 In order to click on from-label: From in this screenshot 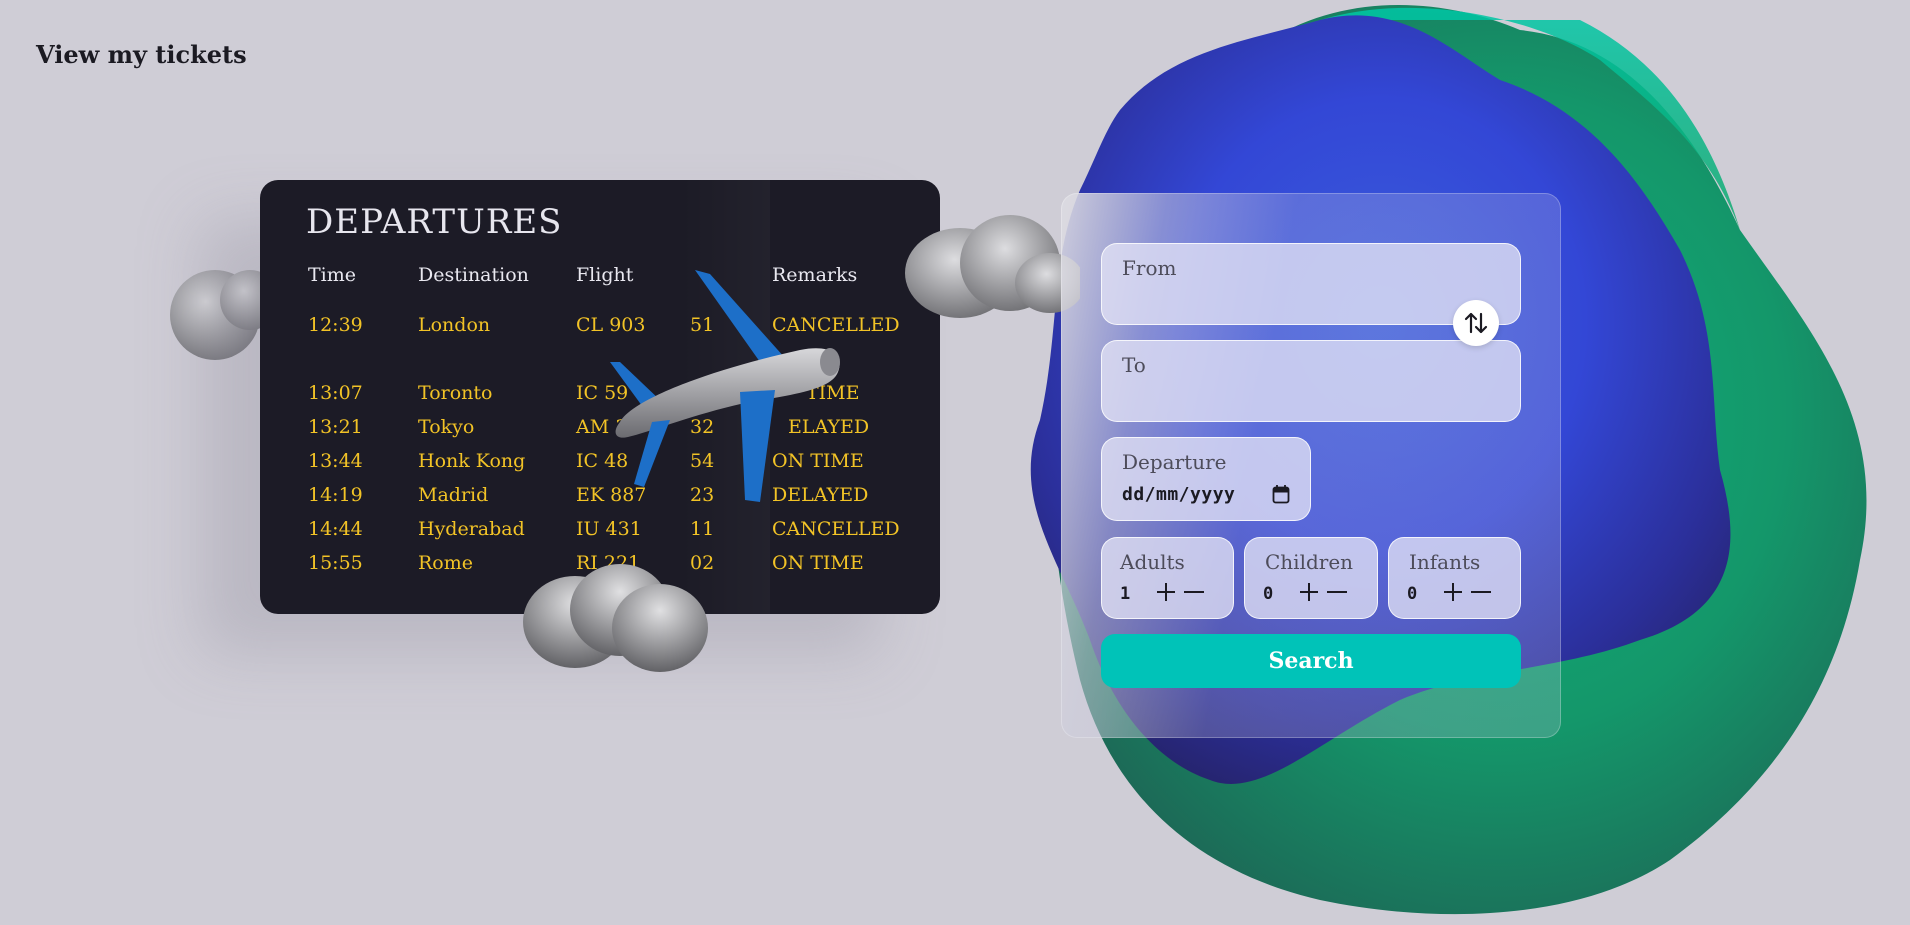, I will do `click(1149, 268)`.